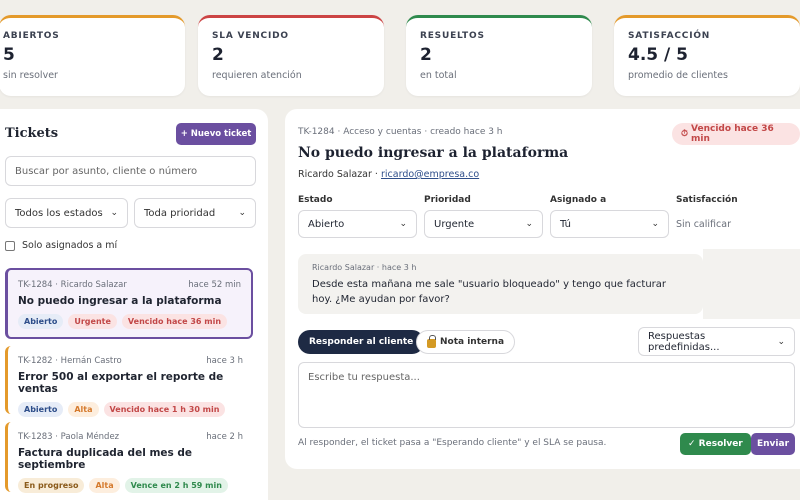 The width and height of the screenshot is (800, 500). I want to click on assigned-select-value: Tú, so click(565, 224).